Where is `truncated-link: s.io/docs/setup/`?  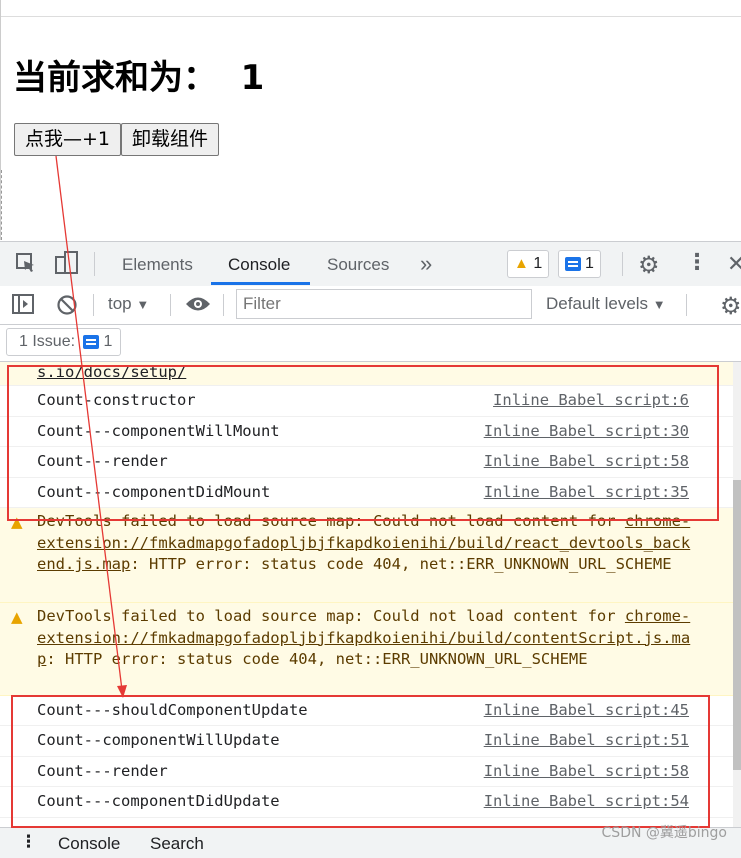
truncated-link: s.io/docs/setup/ is located at coordinates (111, 372).